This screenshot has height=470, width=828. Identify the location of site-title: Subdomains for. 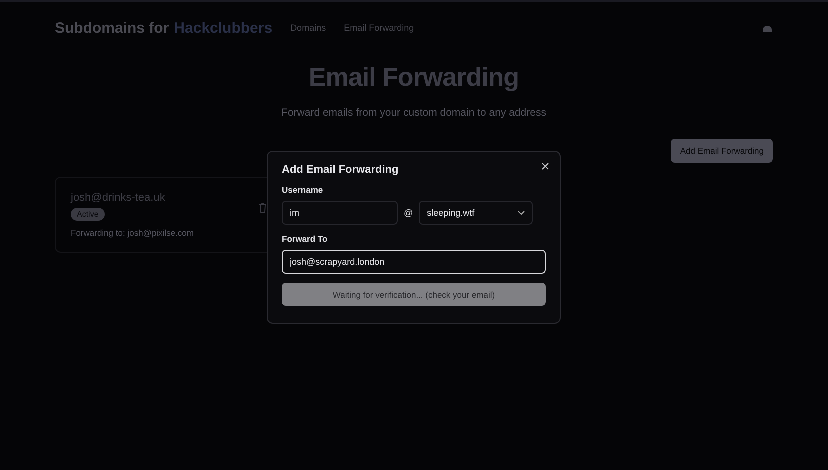
(112, 28).